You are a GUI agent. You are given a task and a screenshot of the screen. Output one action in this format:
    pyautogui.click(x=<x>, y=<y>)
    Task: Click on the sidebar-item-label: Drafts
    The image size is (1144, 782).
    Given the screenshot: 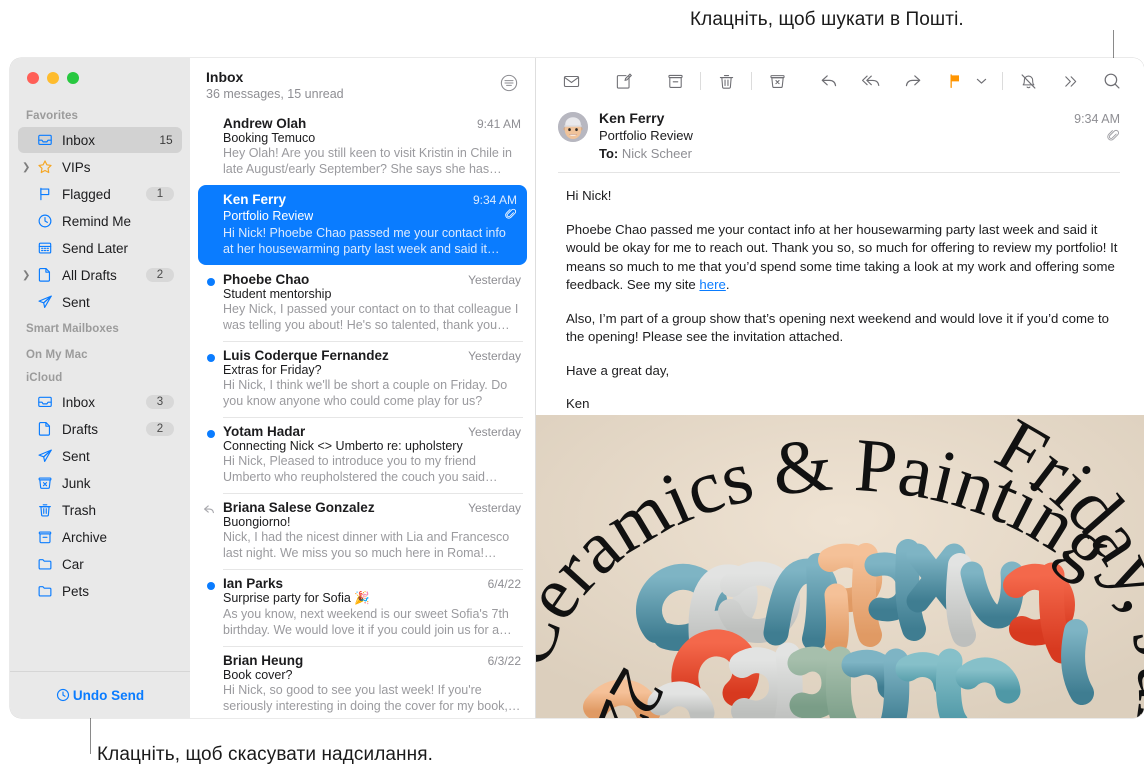 What is the action you would take?
    pyautogui.click(x=80, y=429)
    